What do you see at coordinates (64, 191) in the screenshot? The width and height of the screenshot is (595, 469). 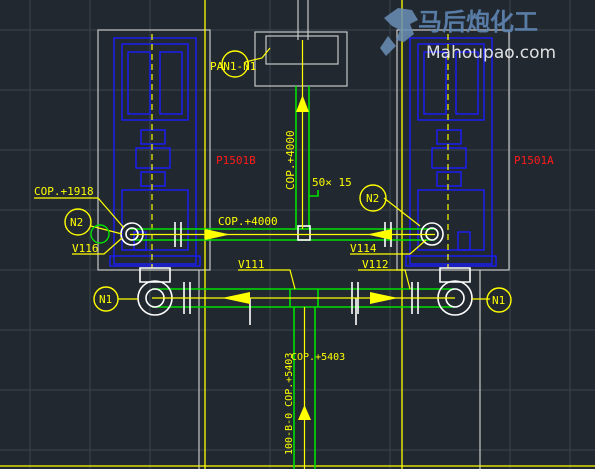 I see `label-cop-1918: COP.+1918` at bounding box center [64, 191].